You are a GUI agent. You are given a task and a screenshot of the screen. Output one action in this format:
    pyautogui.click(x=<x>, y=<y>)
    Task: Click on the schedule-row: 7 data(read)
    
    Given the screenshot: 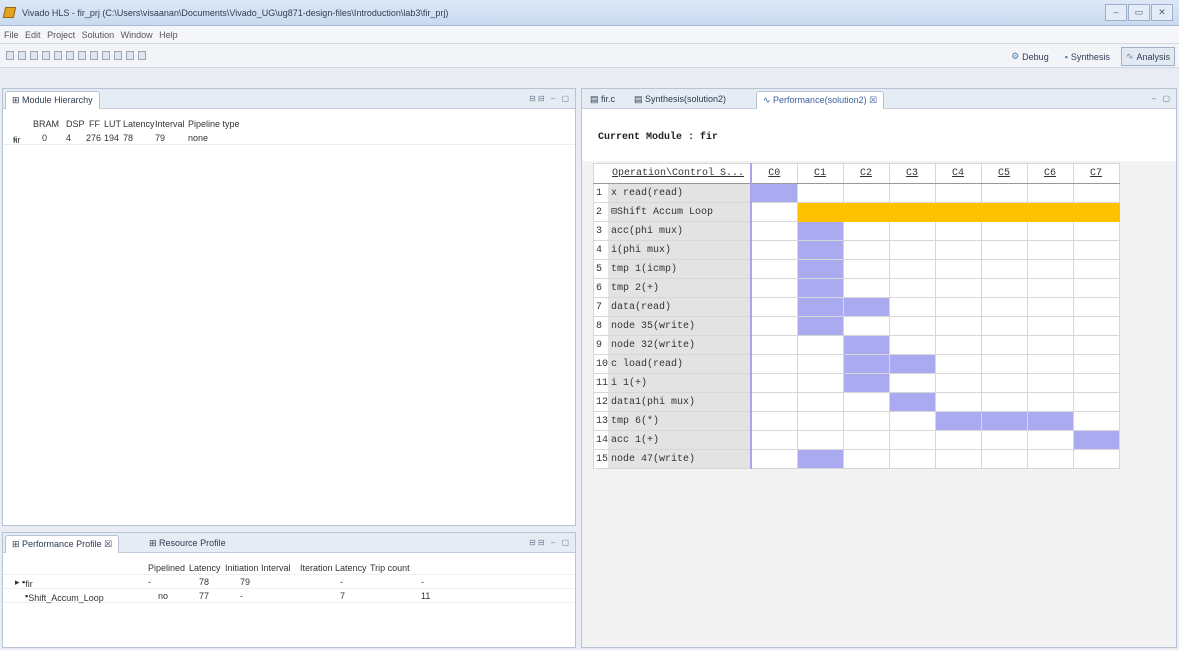 What is the action you would take?
    pyautogui.click(x=856, y=307)
    